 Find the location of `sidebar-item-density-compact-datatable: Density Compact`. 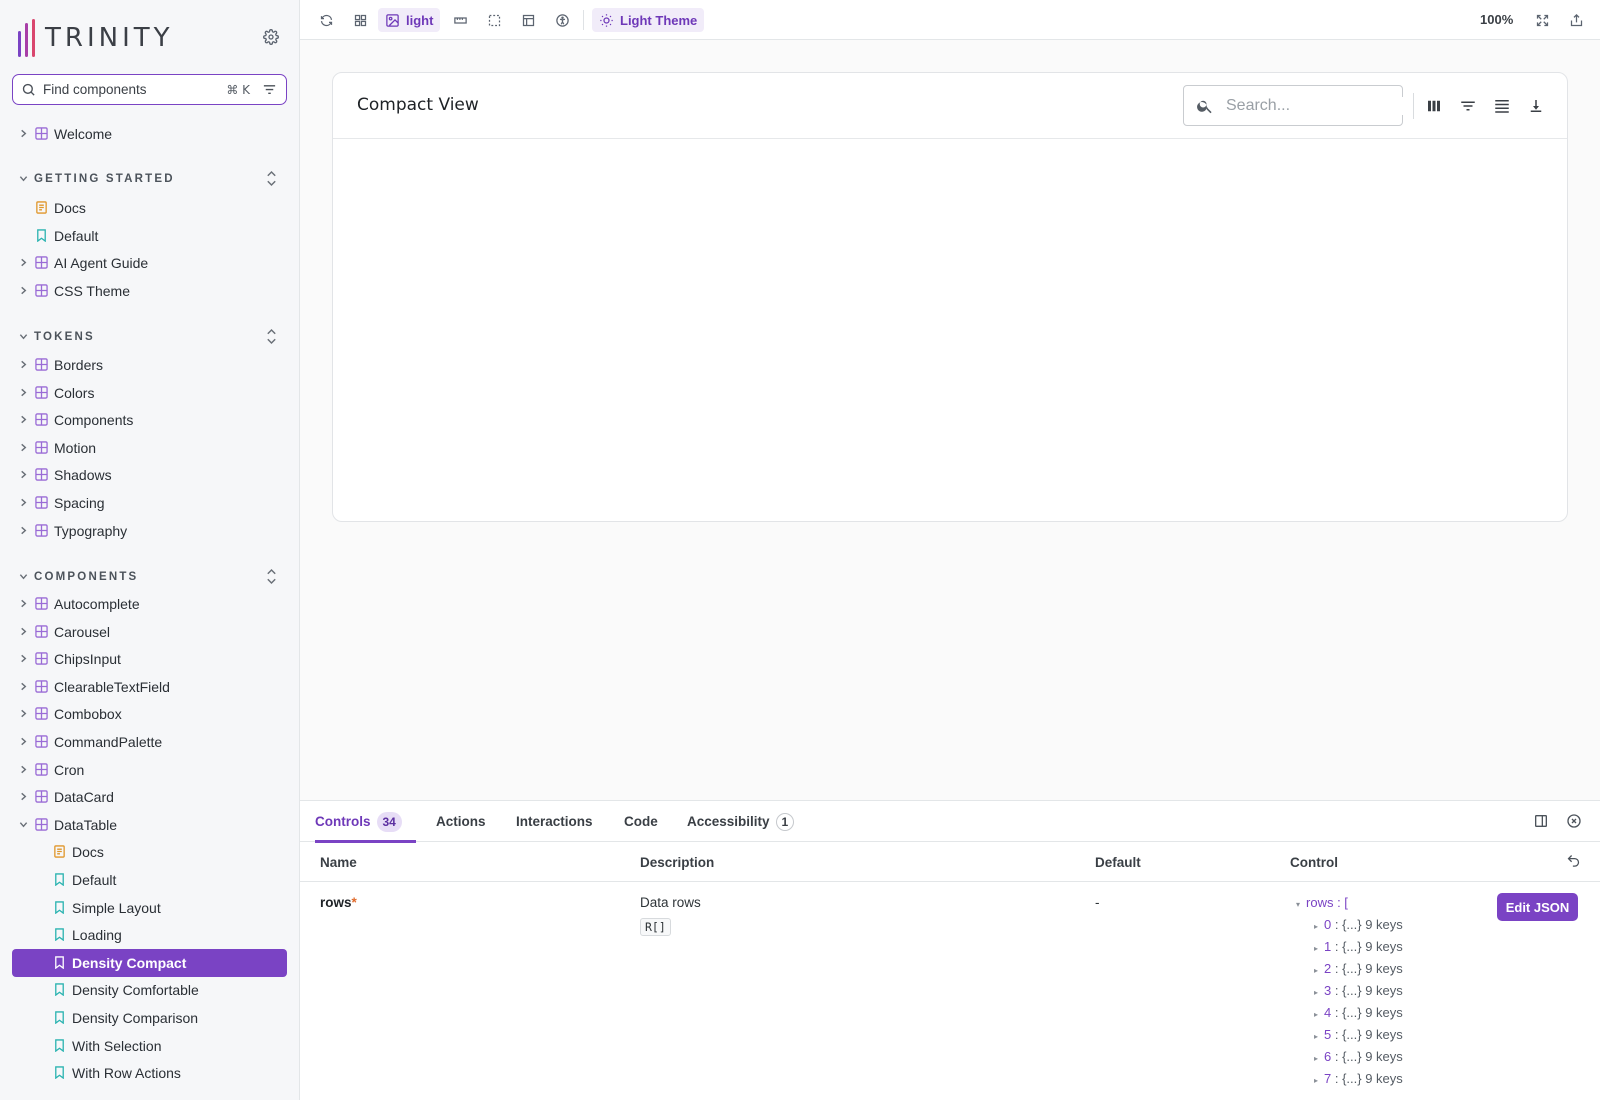

sidebar-item-density-compact-datatable: Density Compact is located at coordinates (149, 962).